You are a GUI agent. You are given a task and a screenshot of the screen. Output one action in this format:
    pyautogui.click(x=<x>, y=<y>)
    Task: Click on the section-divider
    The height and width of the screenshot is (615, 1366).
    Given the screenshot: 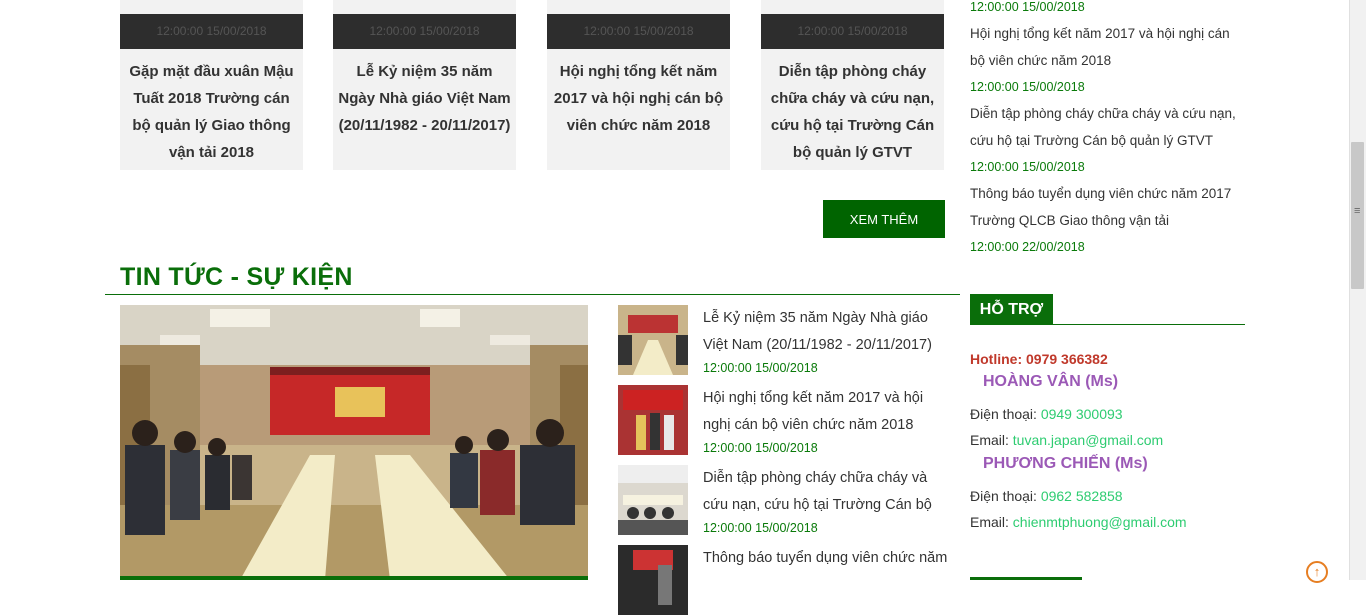 What is the action you would take?
    pyautogui.click(x=532, y=294)
    